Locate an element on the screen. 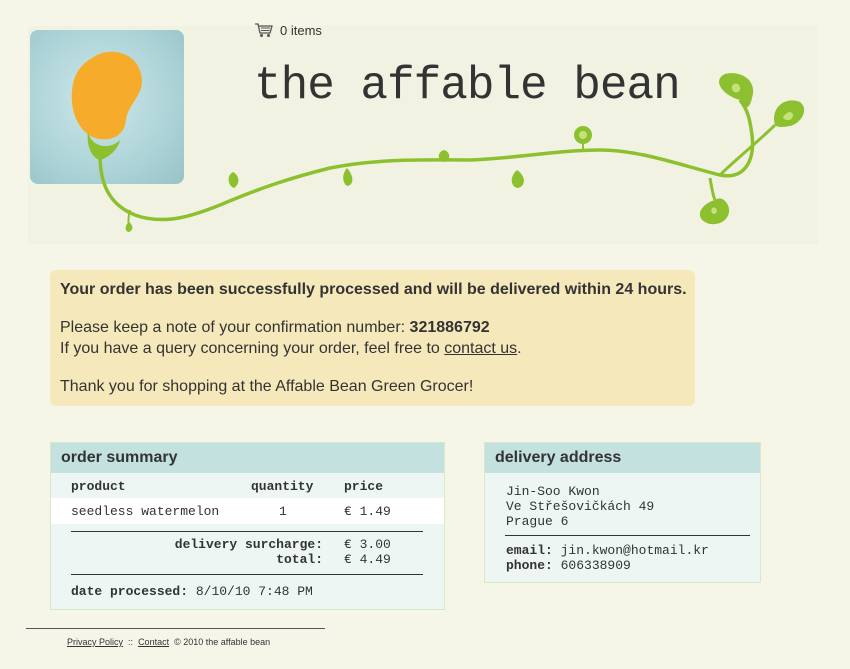 The image size is (850, 669). email-value: jin.kwon@hotmail.kr is located at coordinates (634, 550).